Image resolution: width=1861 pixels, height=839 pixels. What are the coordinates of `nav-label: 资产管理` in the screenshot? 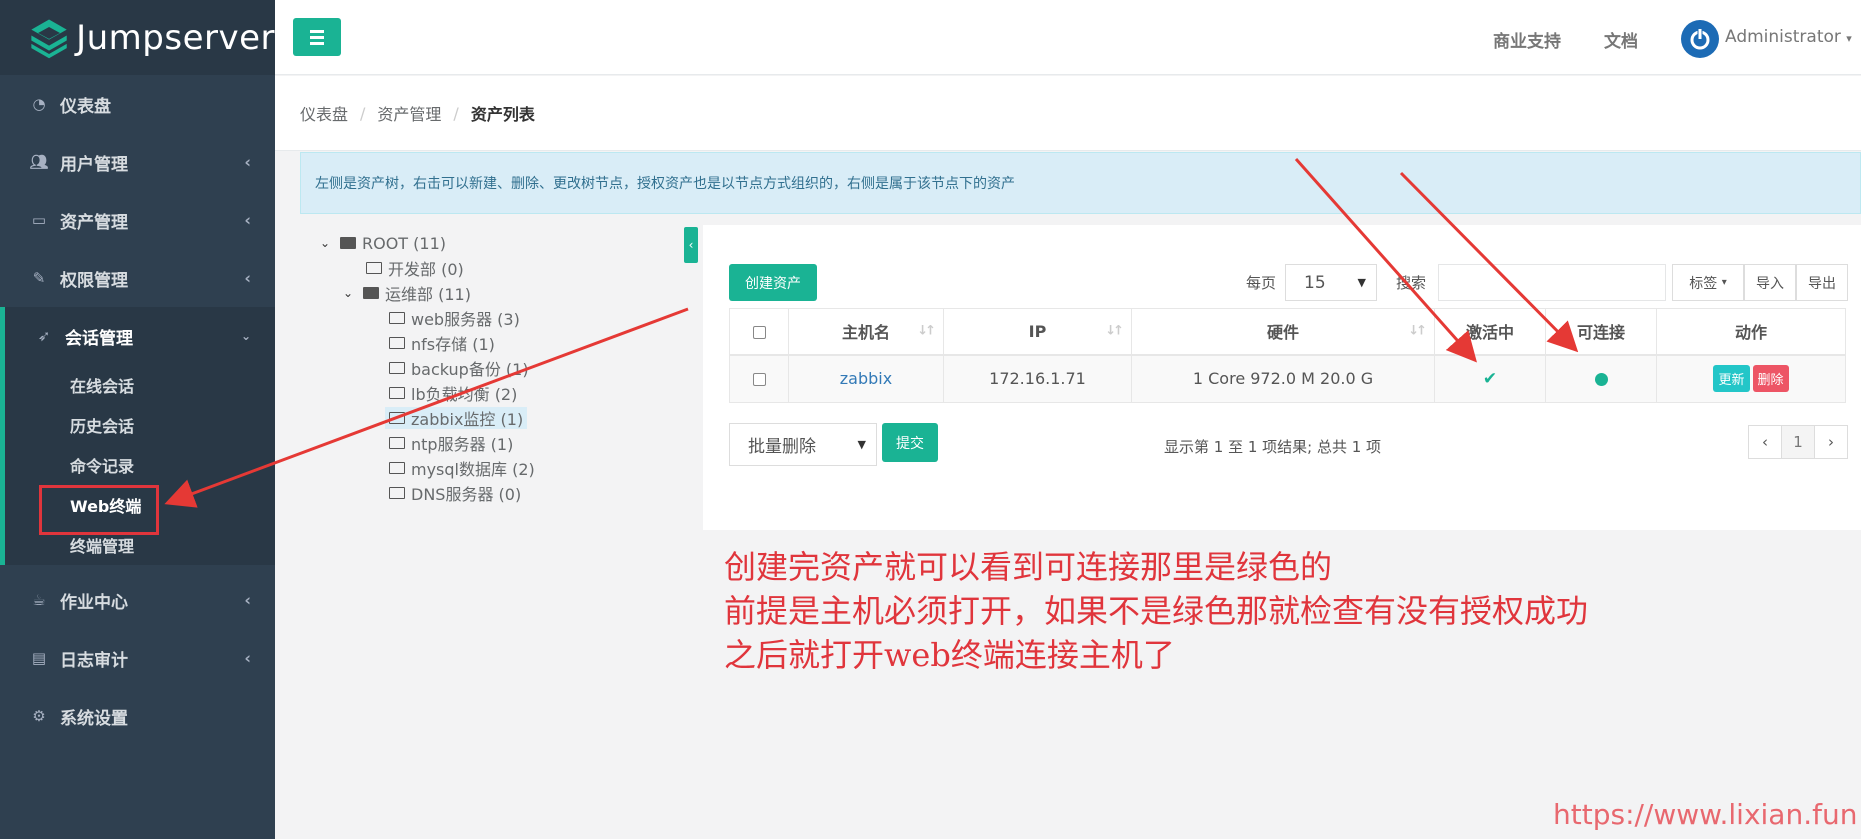 It's located at (94, 222).